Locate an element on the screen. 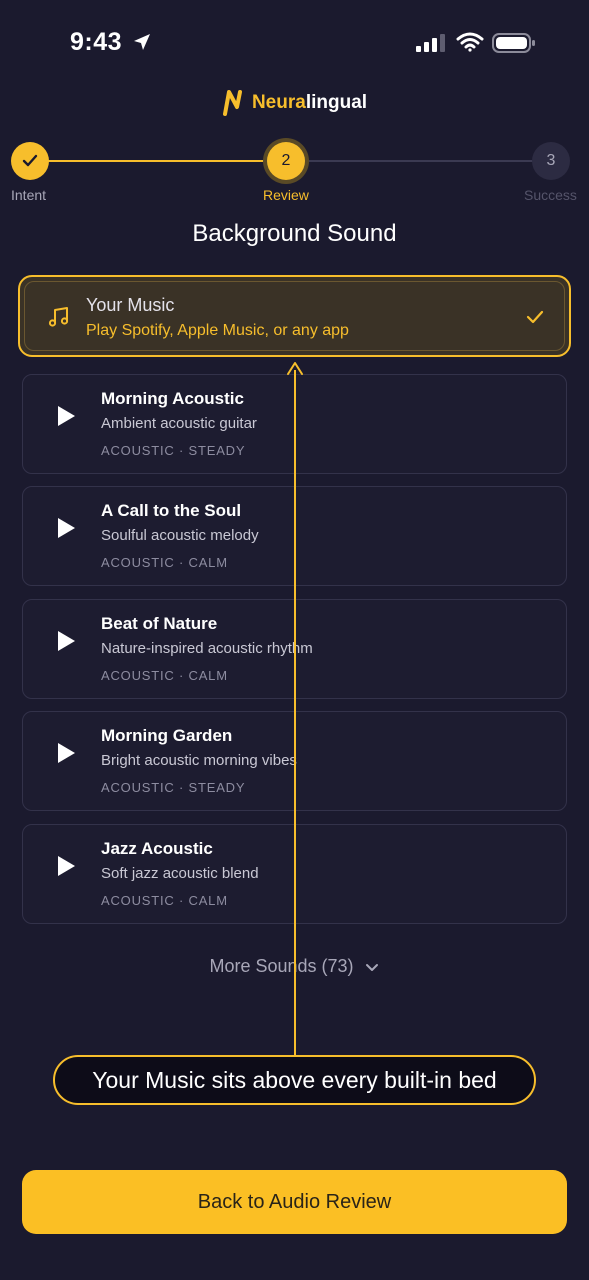  status-bar: 9:43 is located at coordinates (294, 45).